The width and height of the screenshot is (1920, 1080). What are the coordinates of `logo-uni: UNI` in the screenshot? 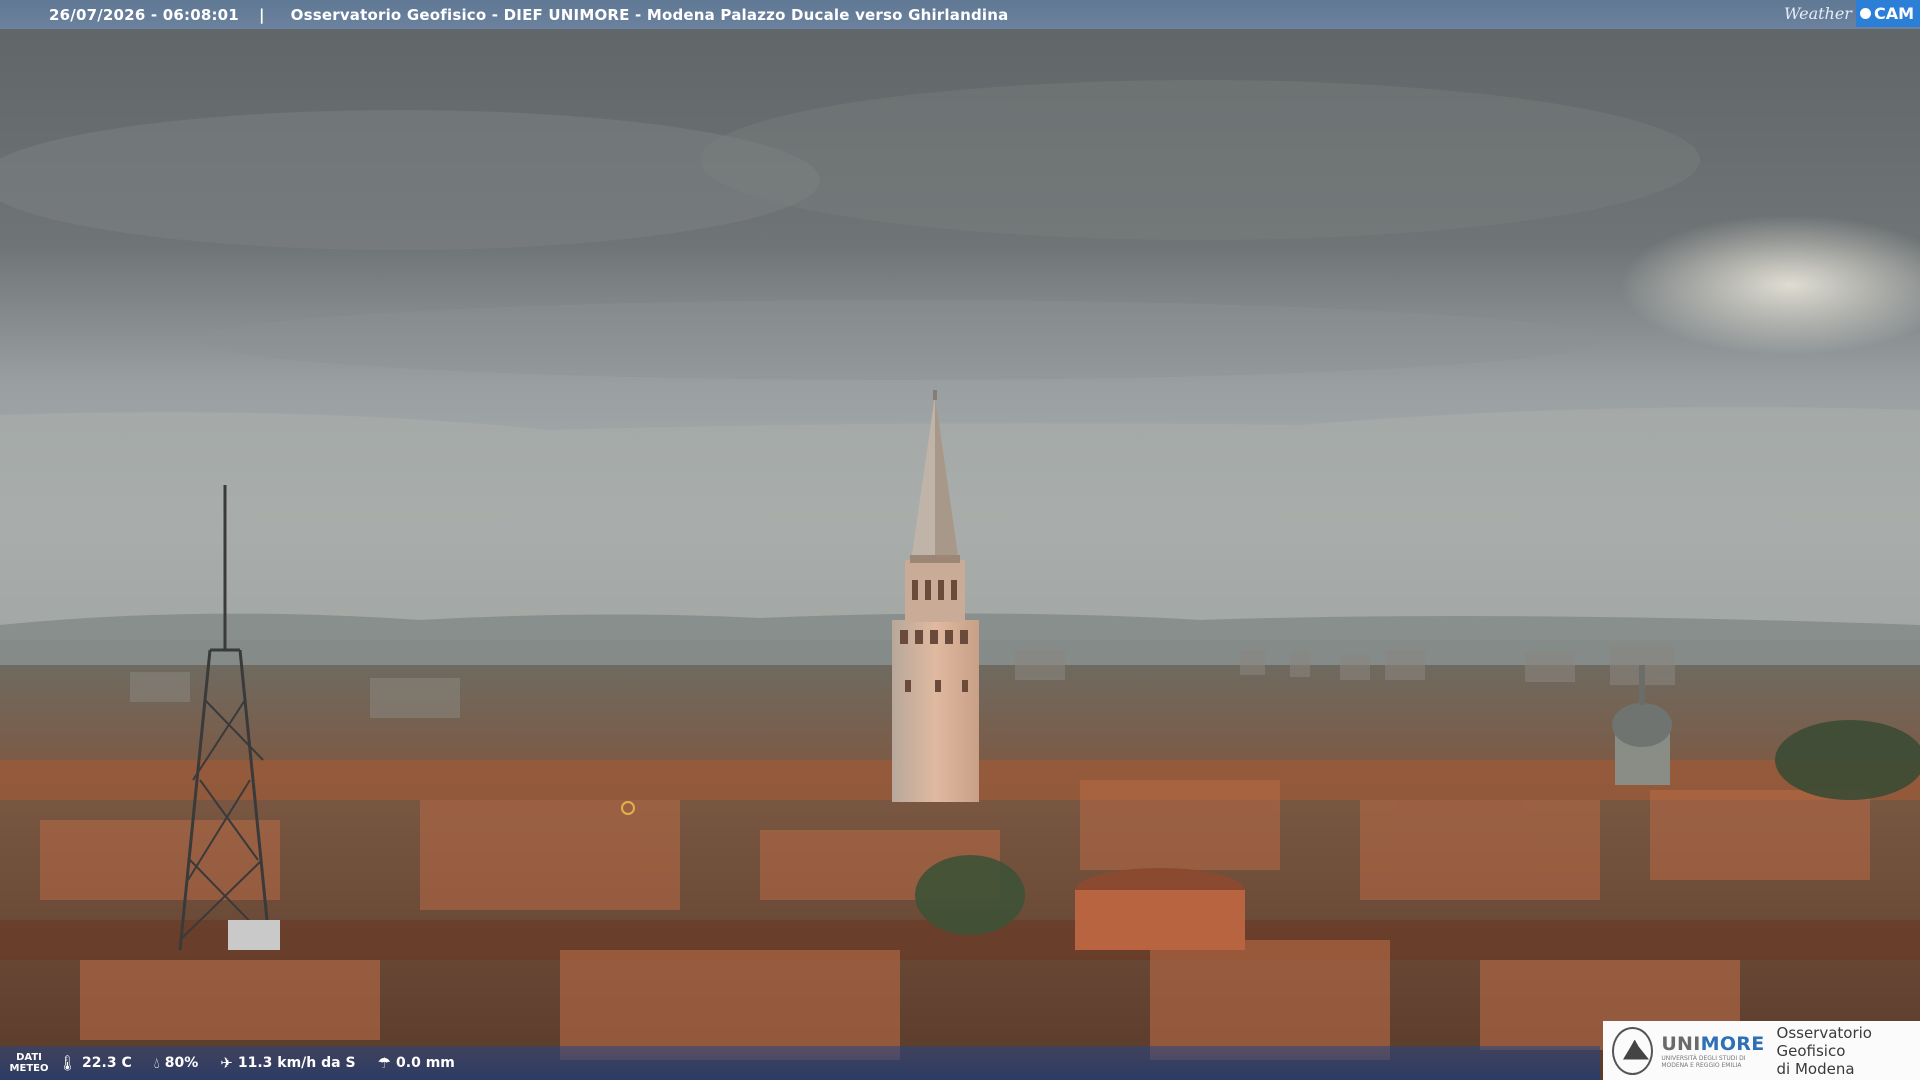 It's located at (1681, 1043).